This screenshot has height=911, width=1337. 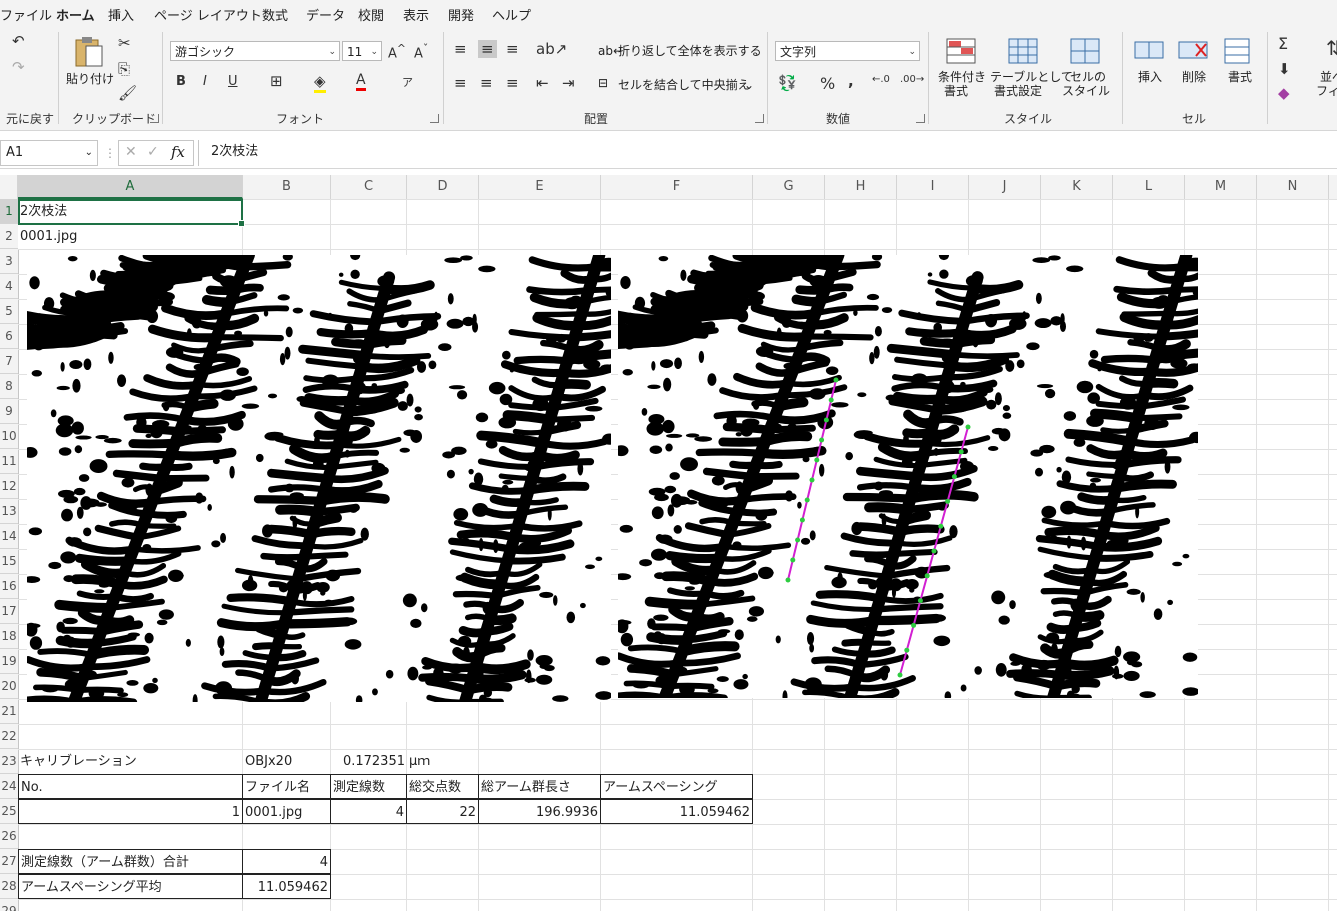 I want to click on col-header-b: B, so click(x=287, y=187).